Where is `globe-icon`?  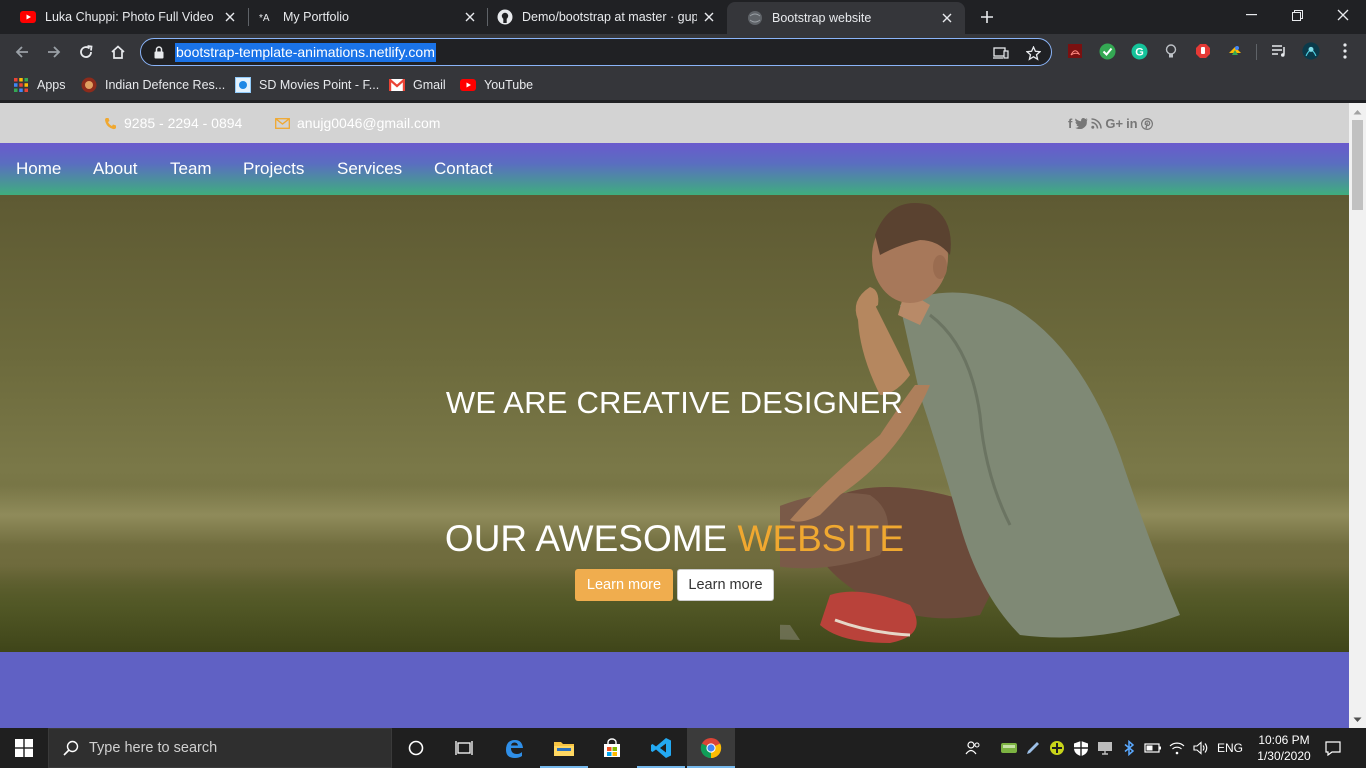
globe-icon is located at coordinates (755, 18).